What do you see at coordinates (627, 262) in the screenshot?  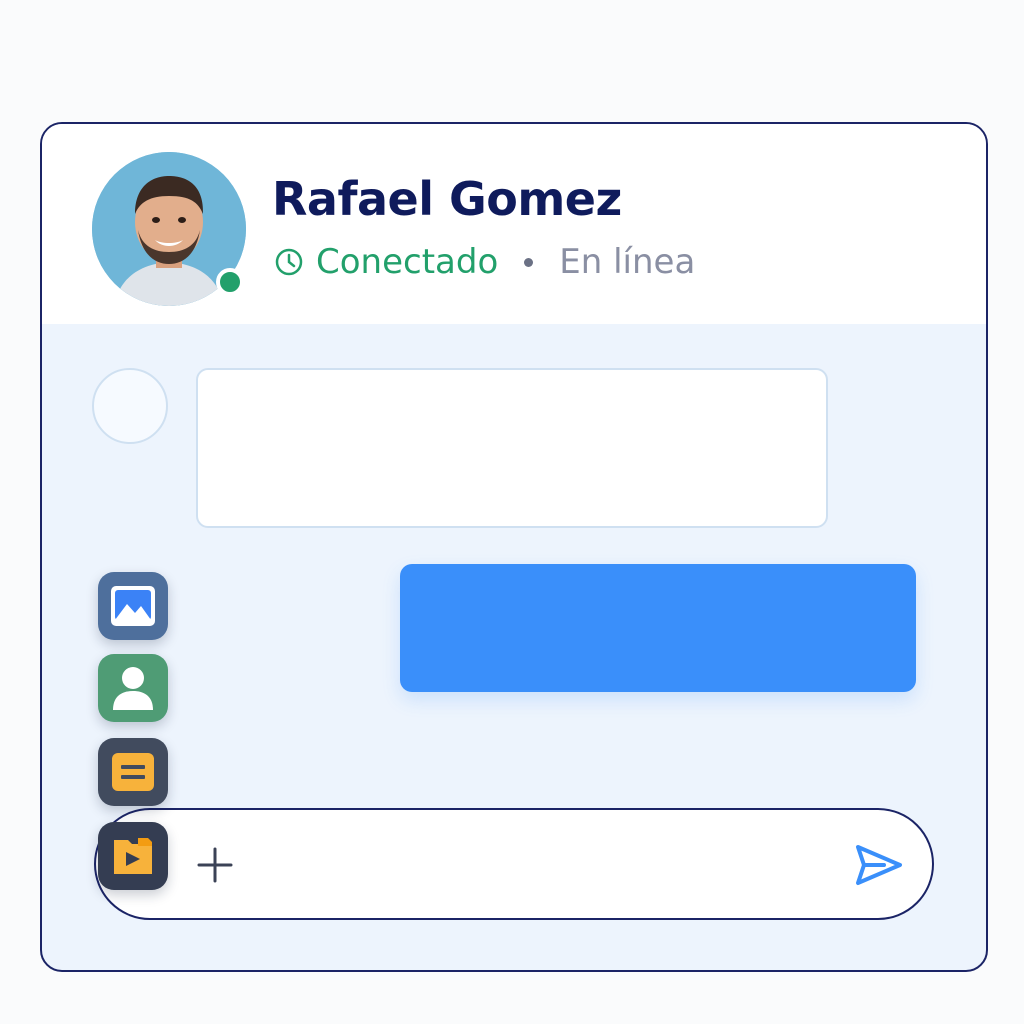 I see `presence-status: En línea` at bounding box center [627, 262].